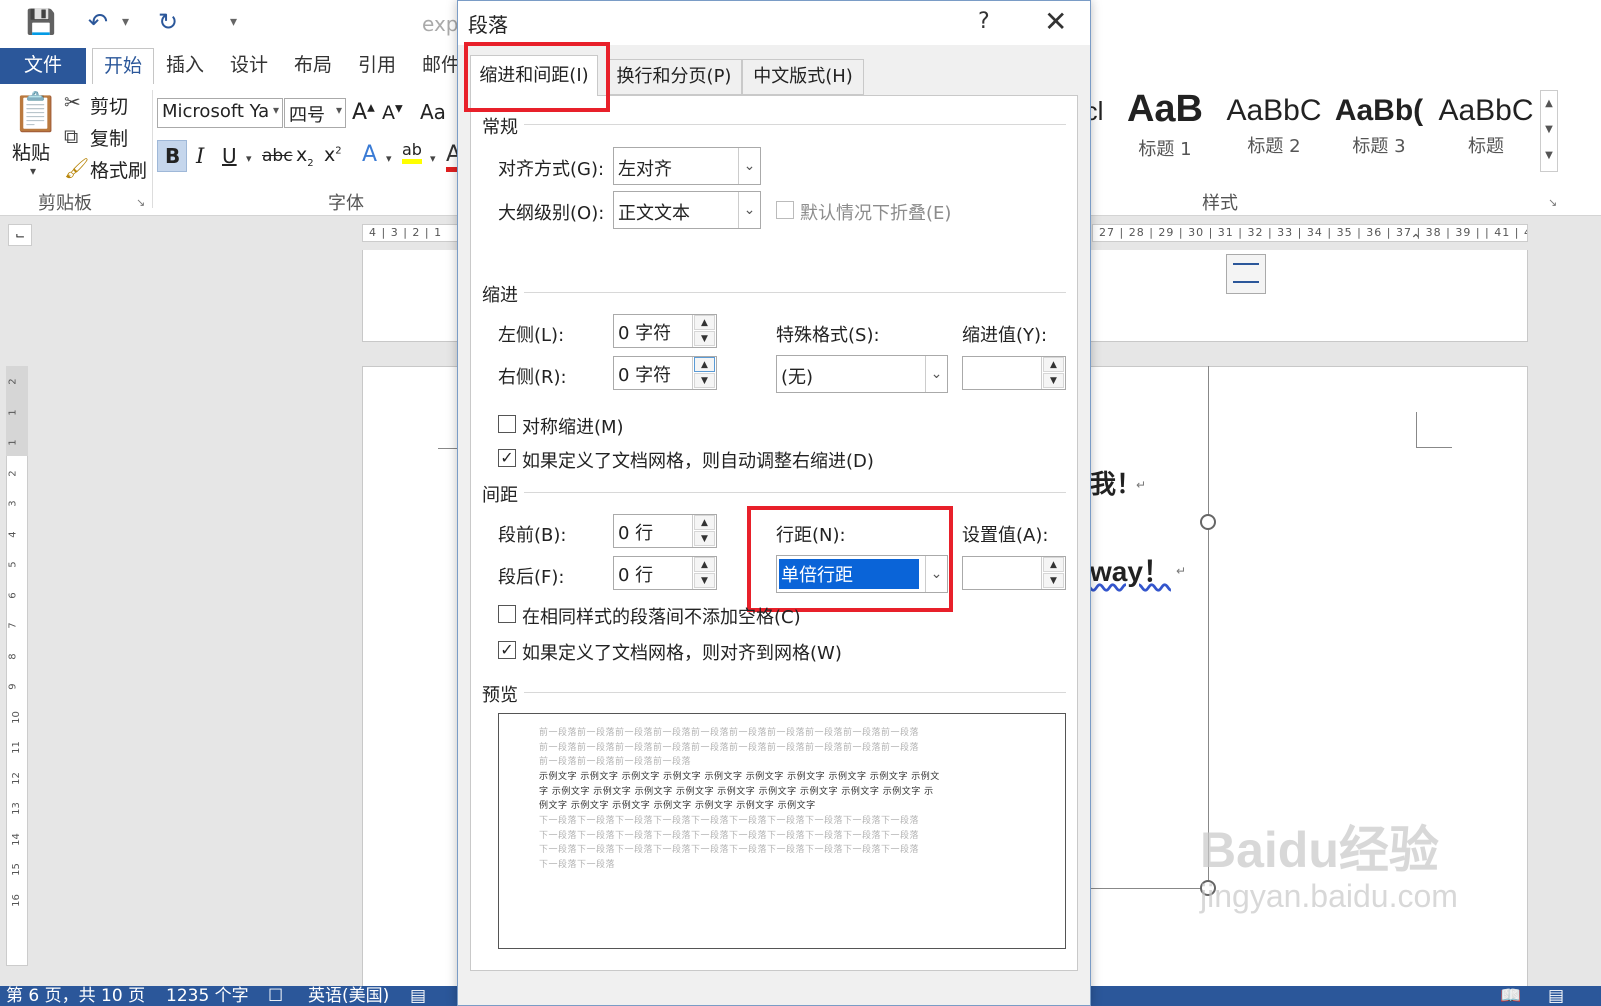 The image size is (1601, 1006). Describe the element at coordinates (229, 156) in the screenshot. I see `underline-icon: U` at that location.